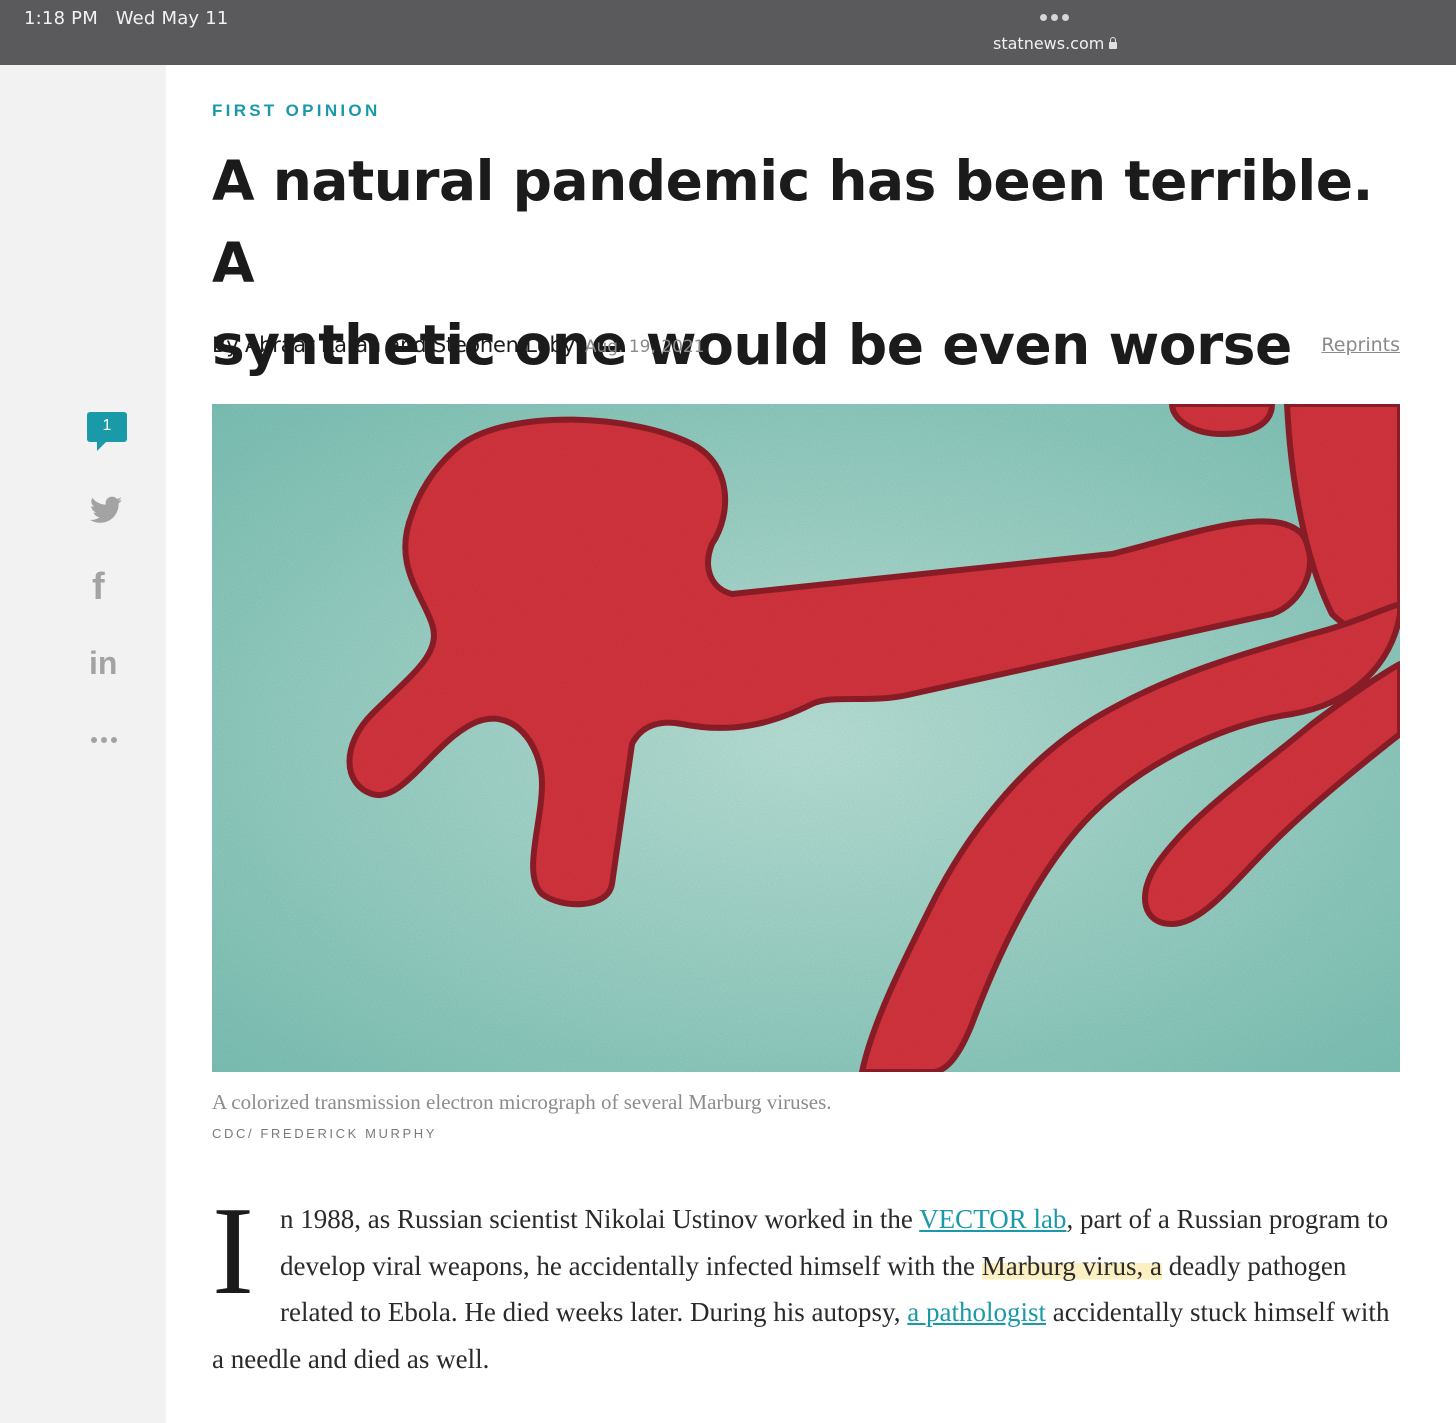  I want to click on highlighted-text: Marburg virus, a, so click(1071, 1265).